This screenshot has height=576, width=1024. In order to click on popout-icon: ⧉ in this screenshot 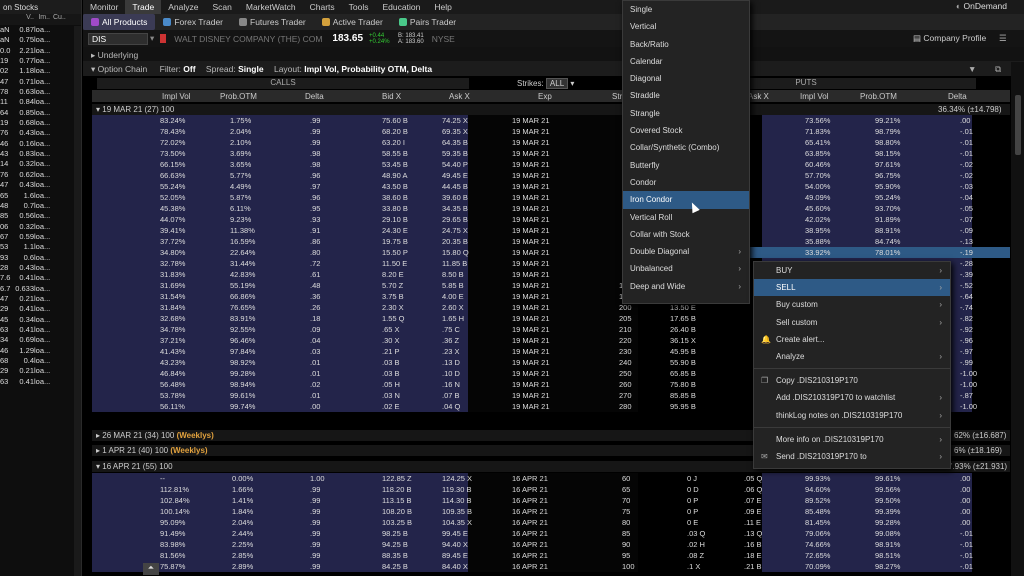, I will do `click(998, 69)`.